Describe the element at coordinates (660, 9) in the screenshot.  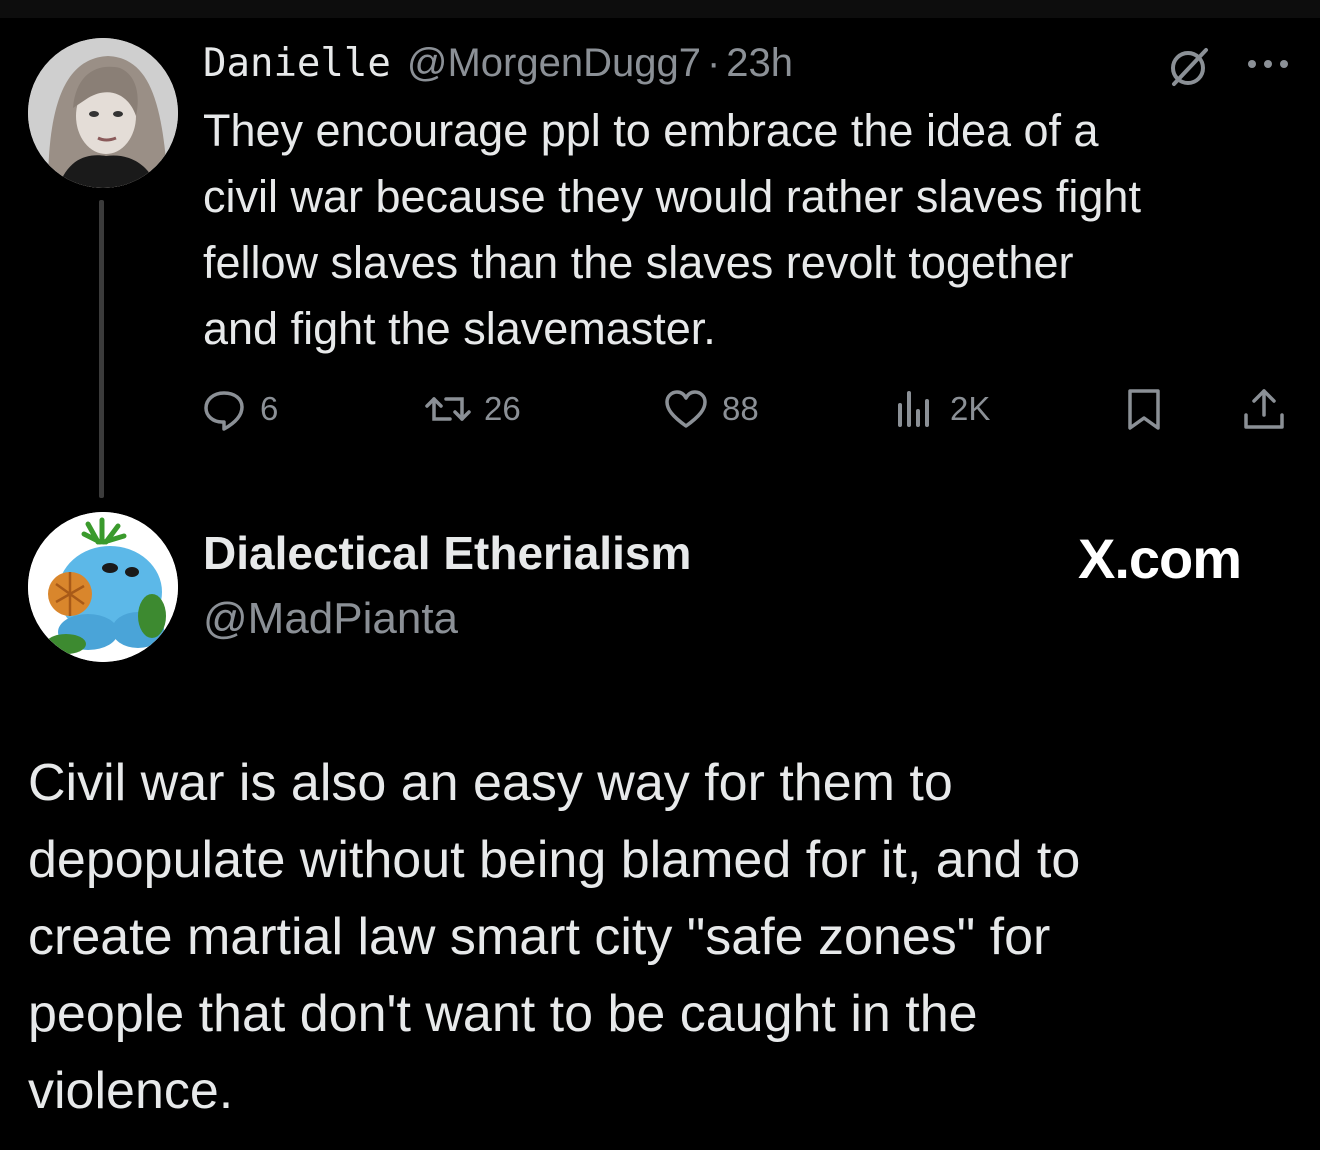
I see `status-strip` at that location.